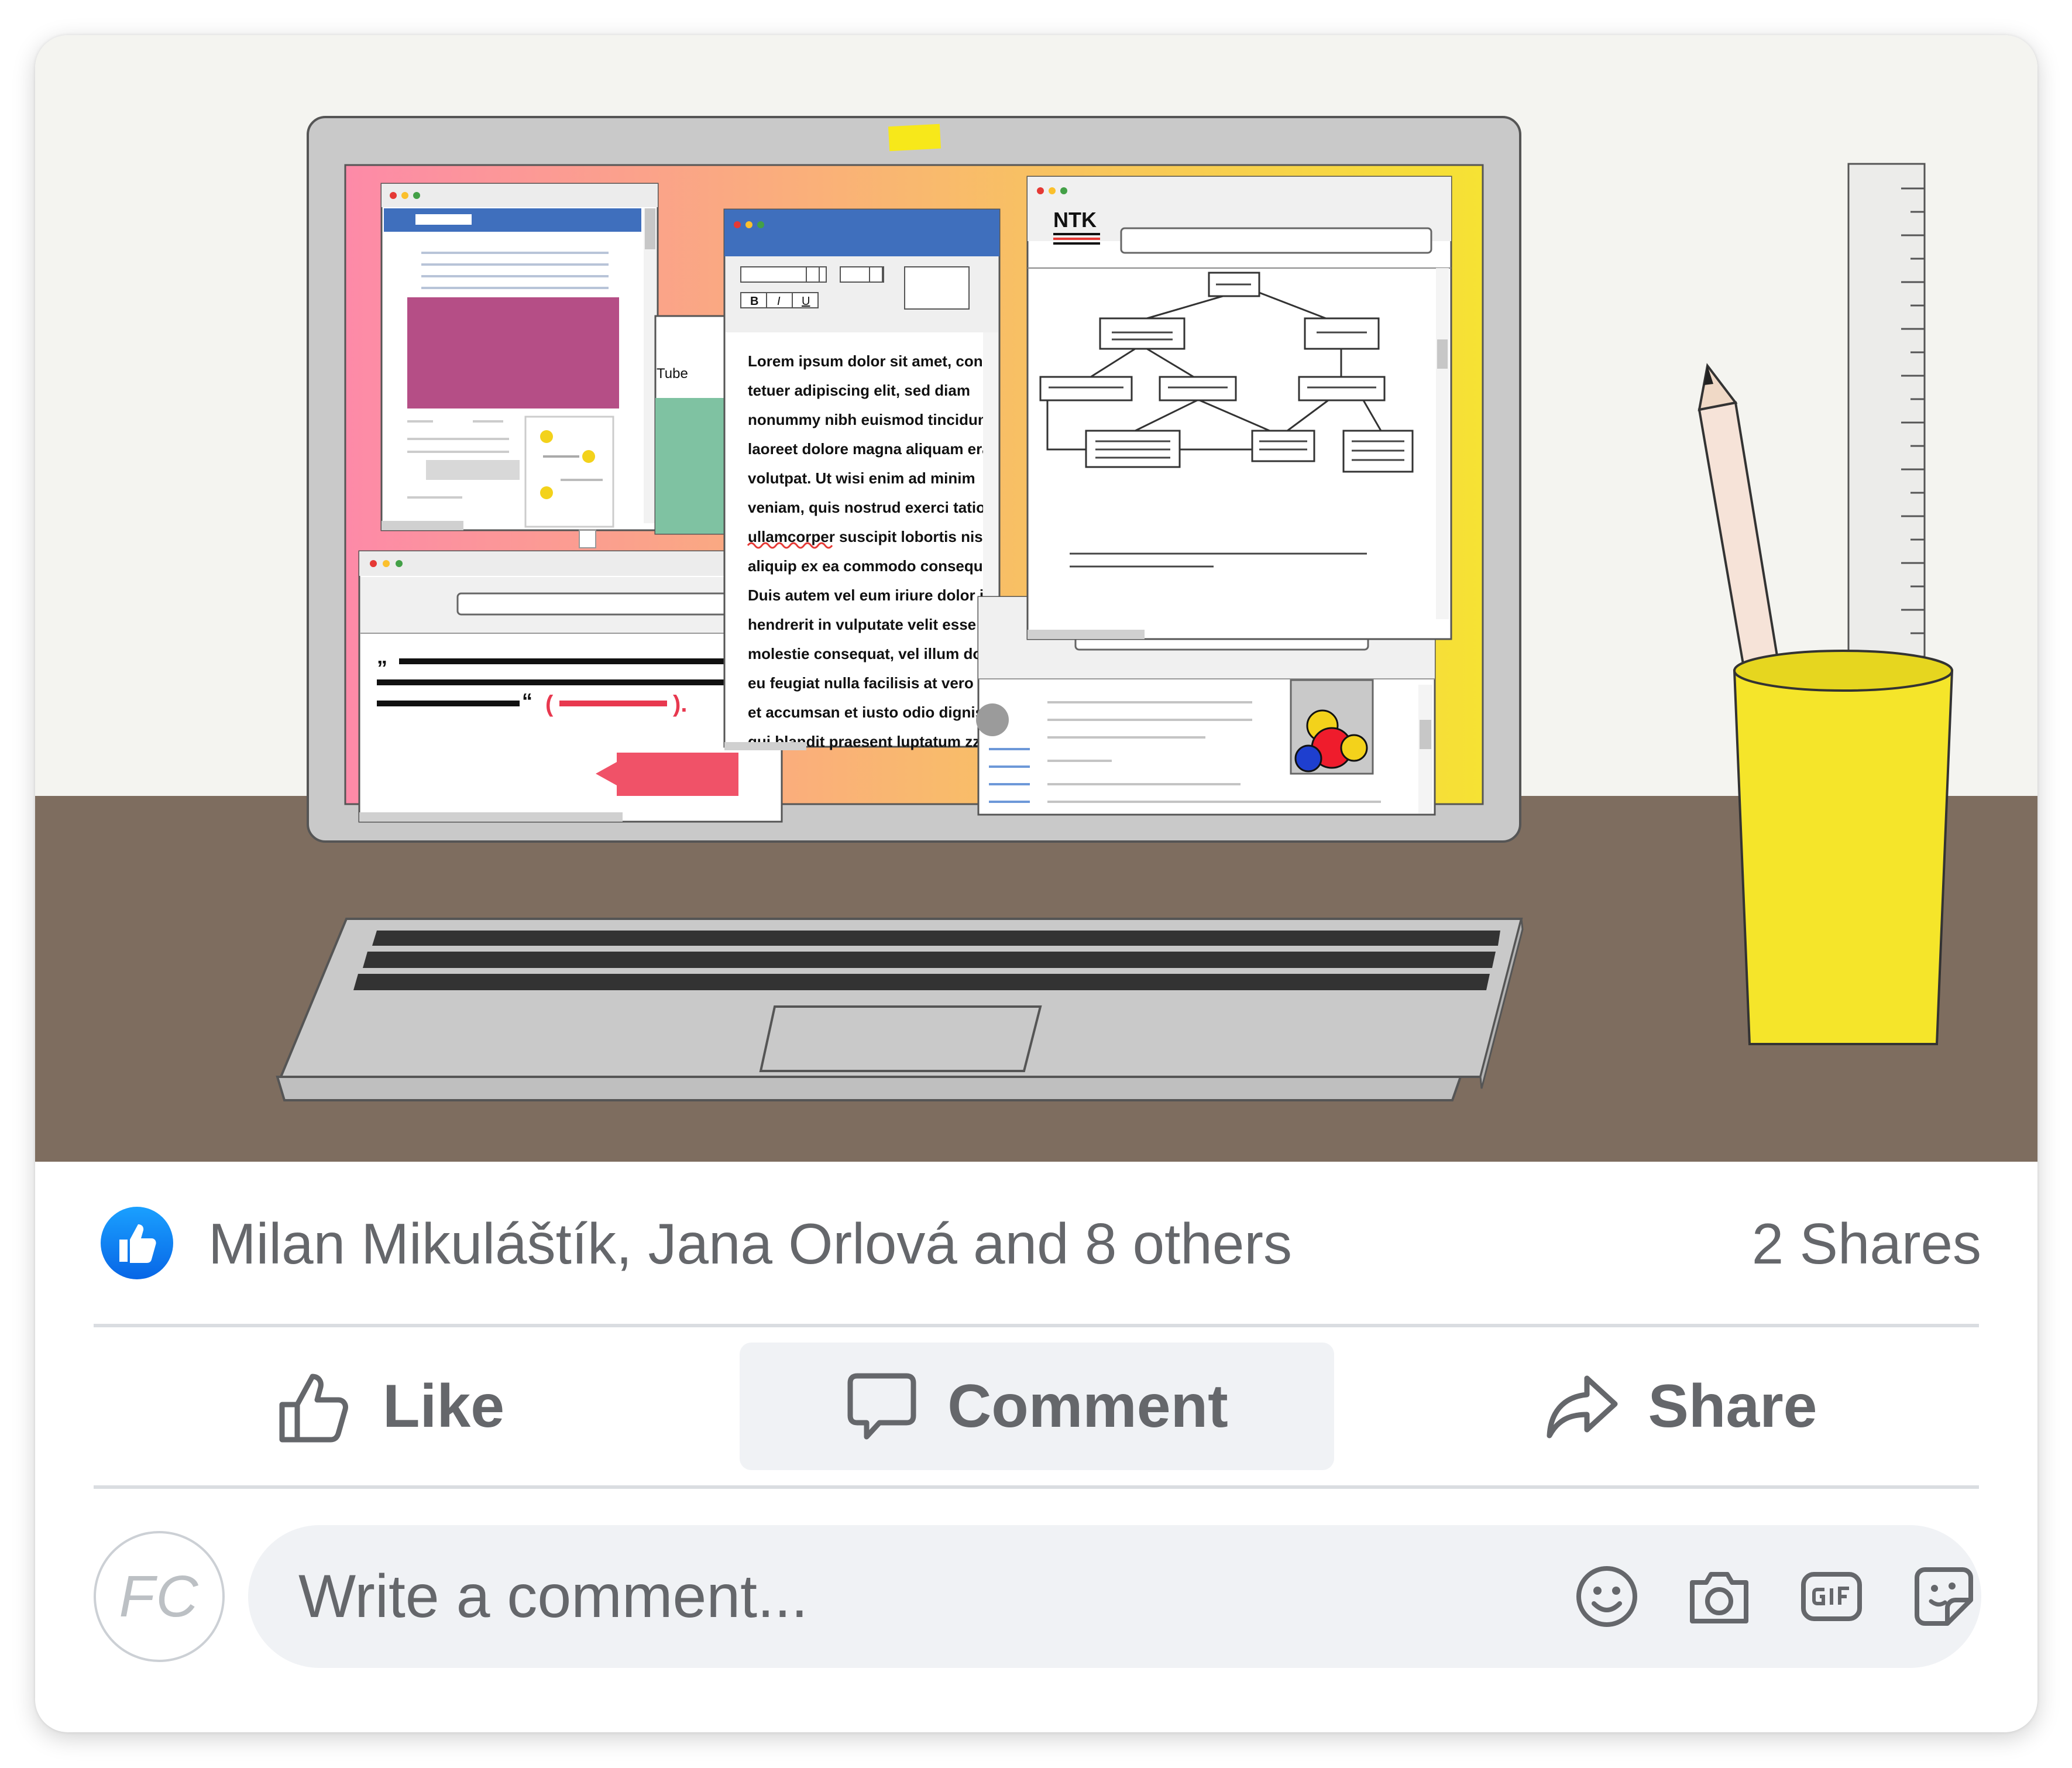  I want to click on avatar-initials: FC, so click(159, 1596).